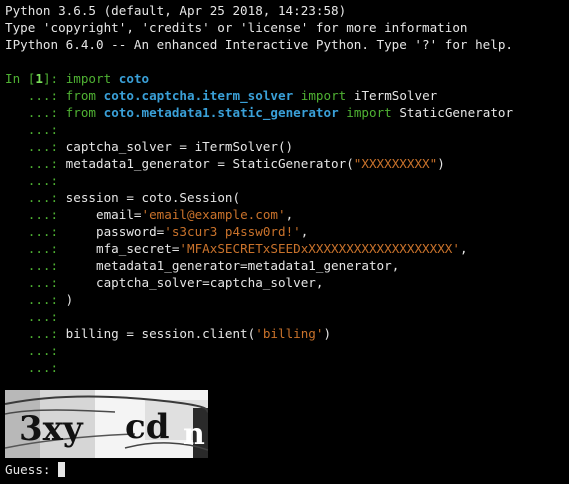  I want to click on code-line-10: ...: password='s3cur3 p4ssw0rd!',, so click(287, 231).